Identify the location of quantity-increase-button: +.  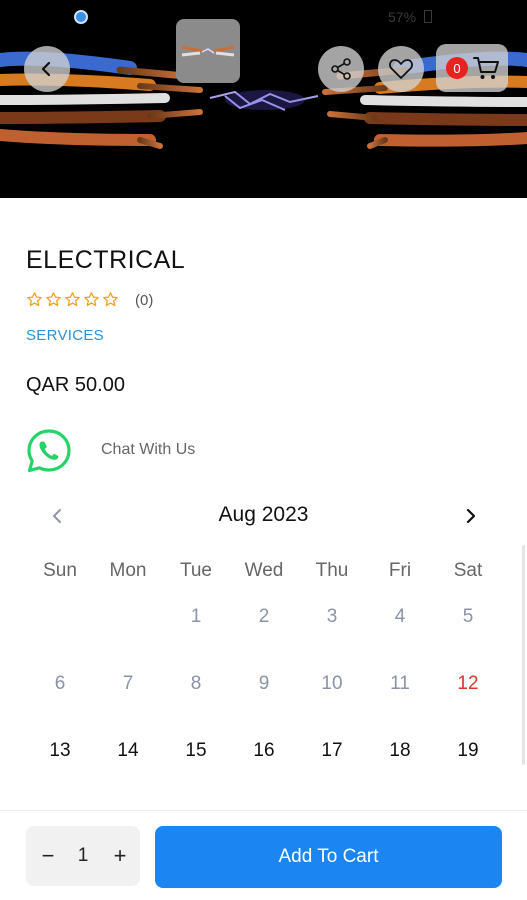
(120, 856).